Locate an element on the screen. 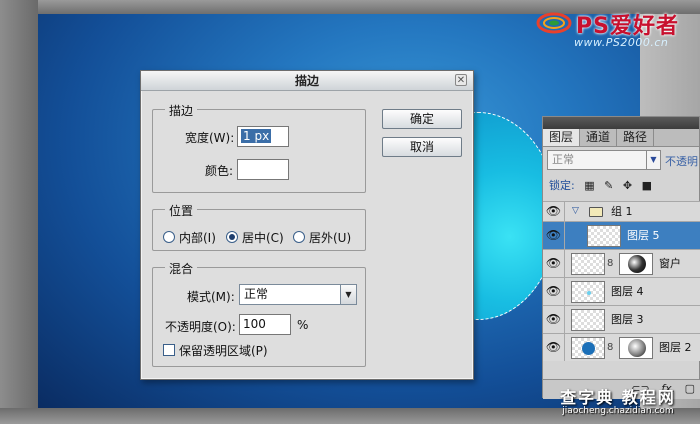 This screenshot has height=424, width=700. layer-row-layer-2: 👁 8 图层 2 is located at coordinates (621, 347).